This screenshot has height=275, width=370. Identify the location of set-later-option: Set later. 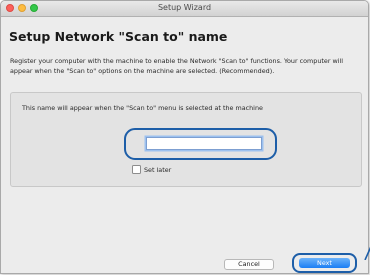
(151, 169).